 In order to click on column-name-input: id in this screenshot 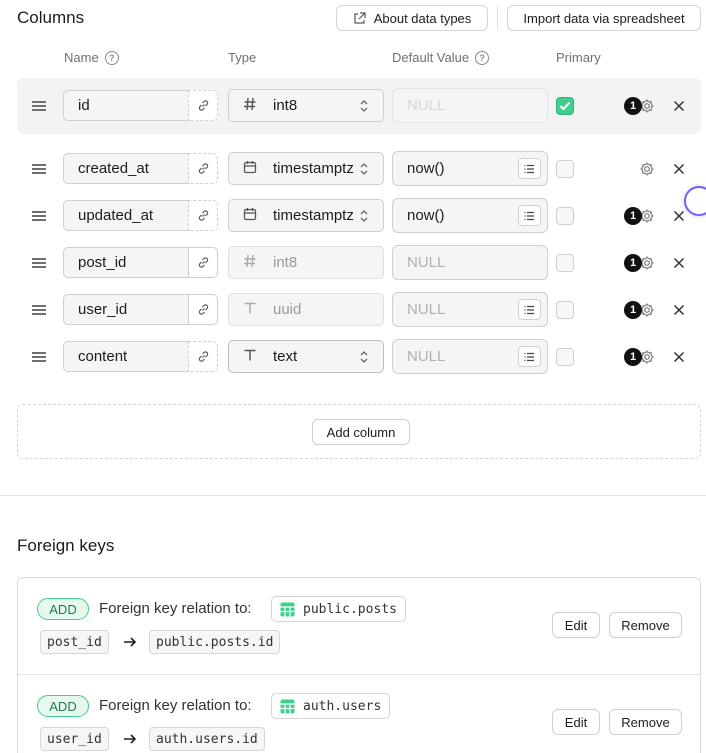, I will do `click(125, 105)`.